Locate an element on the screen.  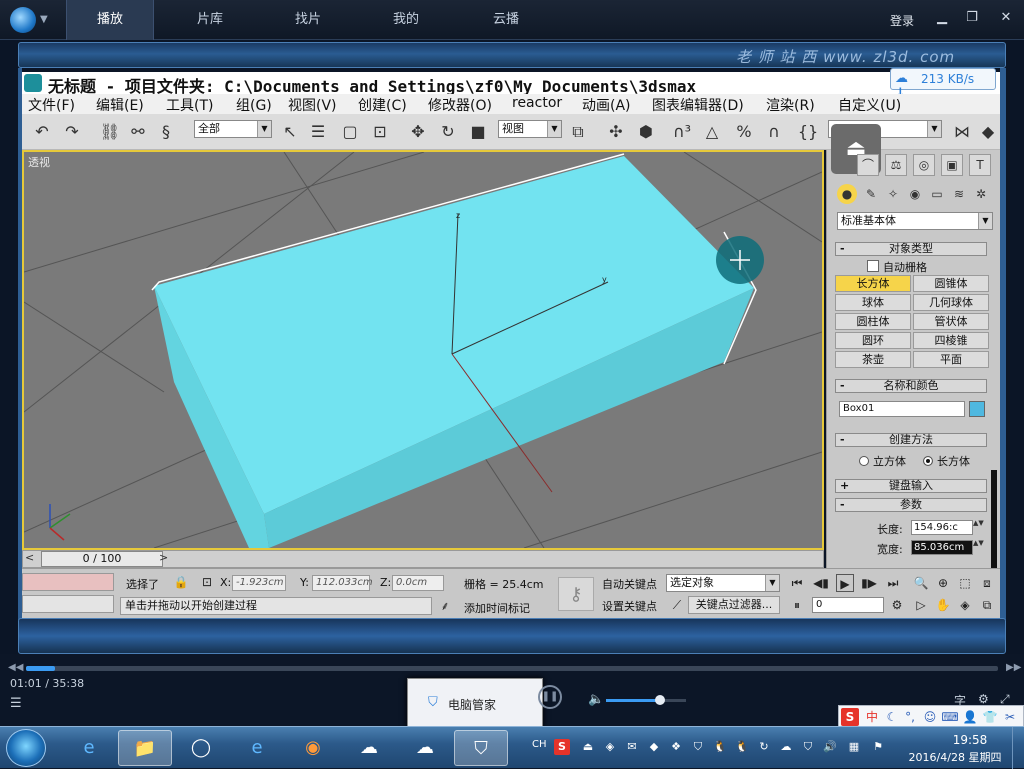
scale-icon: ■ is located at coordinates (478, 132).